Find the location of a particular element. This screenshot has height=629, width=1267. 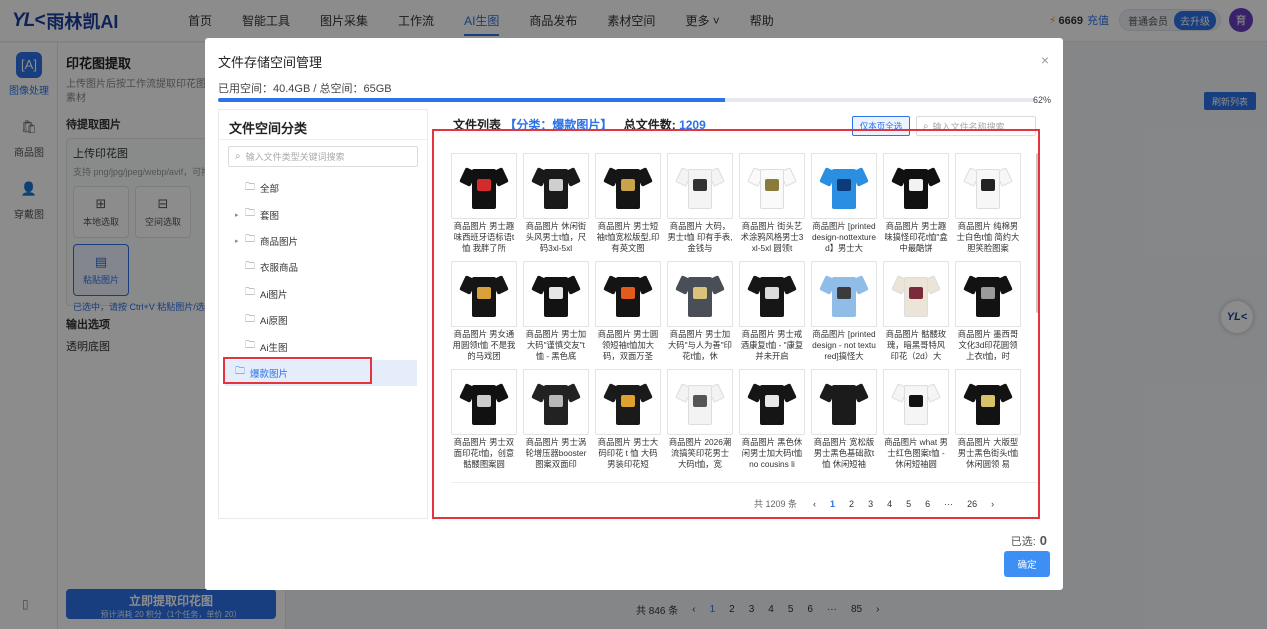

category-item: 🗀 全部 is located at coordinates (323, 188).